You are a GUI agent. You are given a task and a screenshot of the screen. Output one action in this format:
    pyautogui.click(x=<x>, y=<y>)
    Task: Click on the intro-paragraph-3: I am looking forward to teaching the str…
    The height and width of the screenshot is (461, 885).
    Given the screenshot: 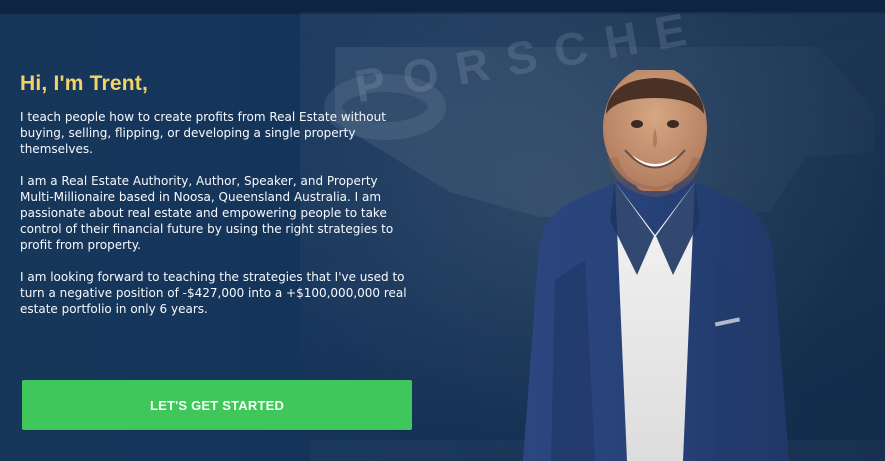 What is the action you would take?
    pyautogui.click(x=213, y=292)
    